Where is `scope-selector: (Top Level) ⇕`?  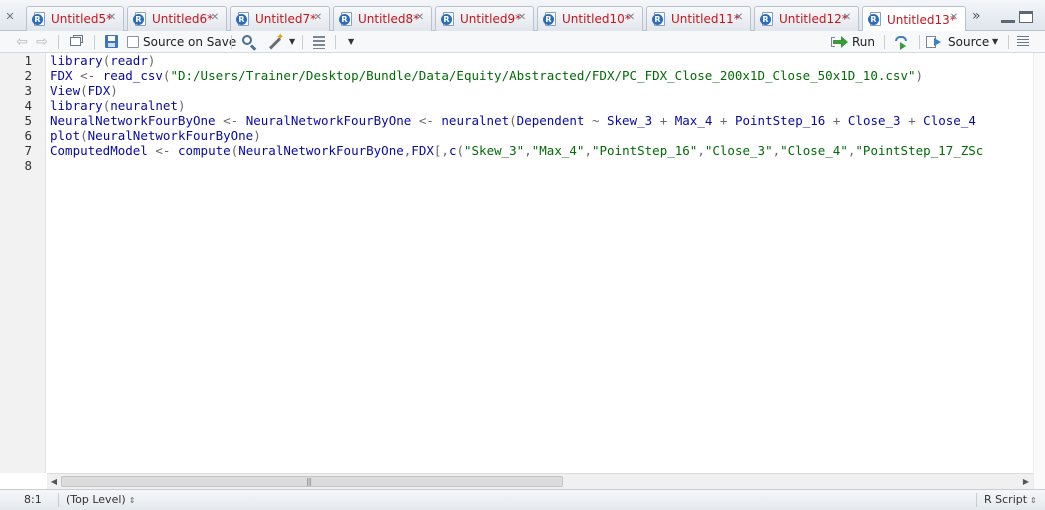 scope-selector: (Top Level) ⇕ is located at coordinates (100, 499).